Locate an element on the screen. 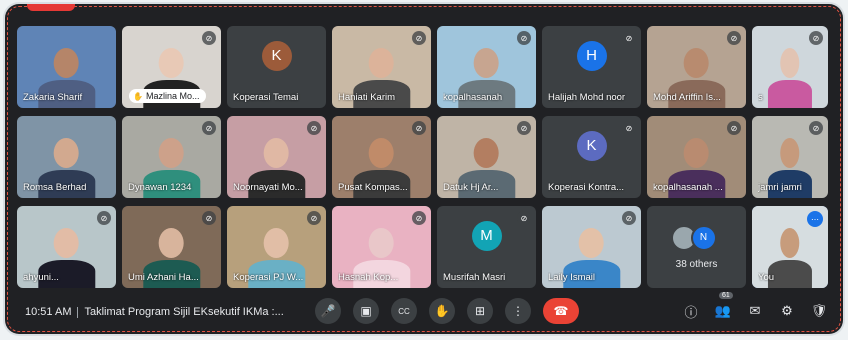 Image resolution: width=848 pixels, height=340 pixels. participant-tile: kopalhasanah ⊘ is located at coordinates (486, 67).